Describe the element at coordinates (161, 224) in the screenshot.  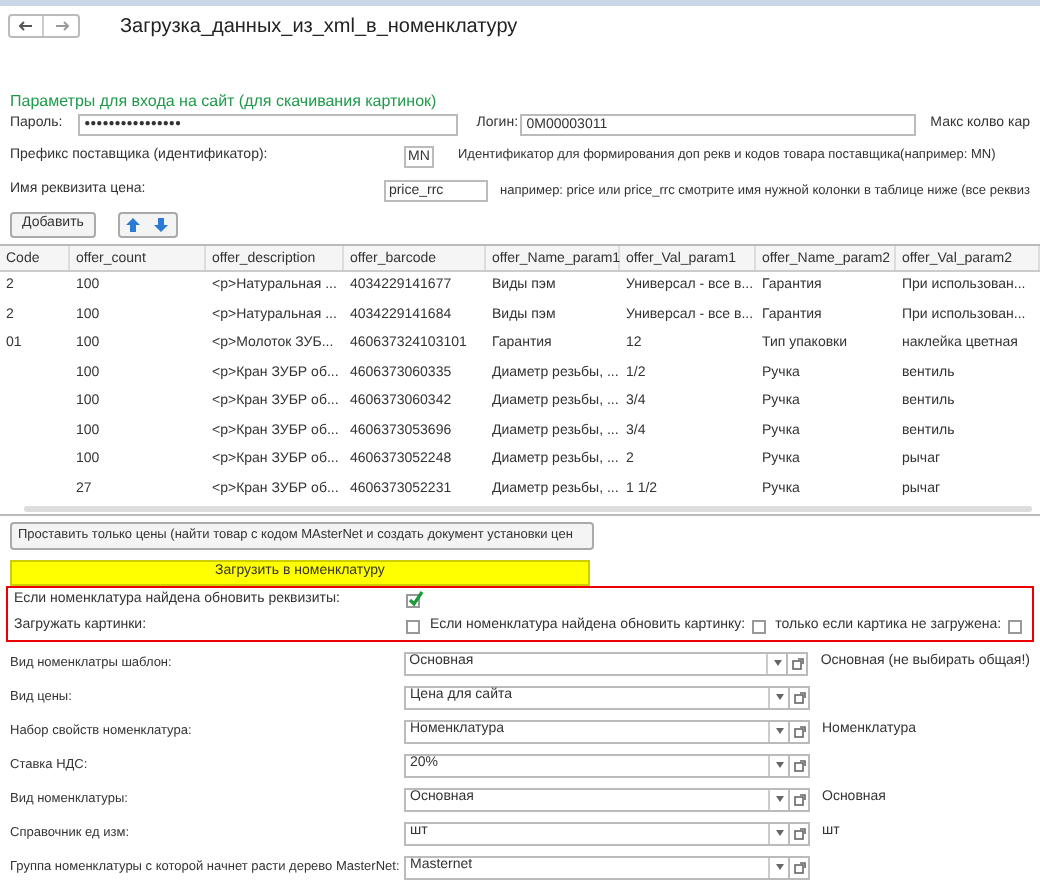
I see `down-arrow-icon` at that location.